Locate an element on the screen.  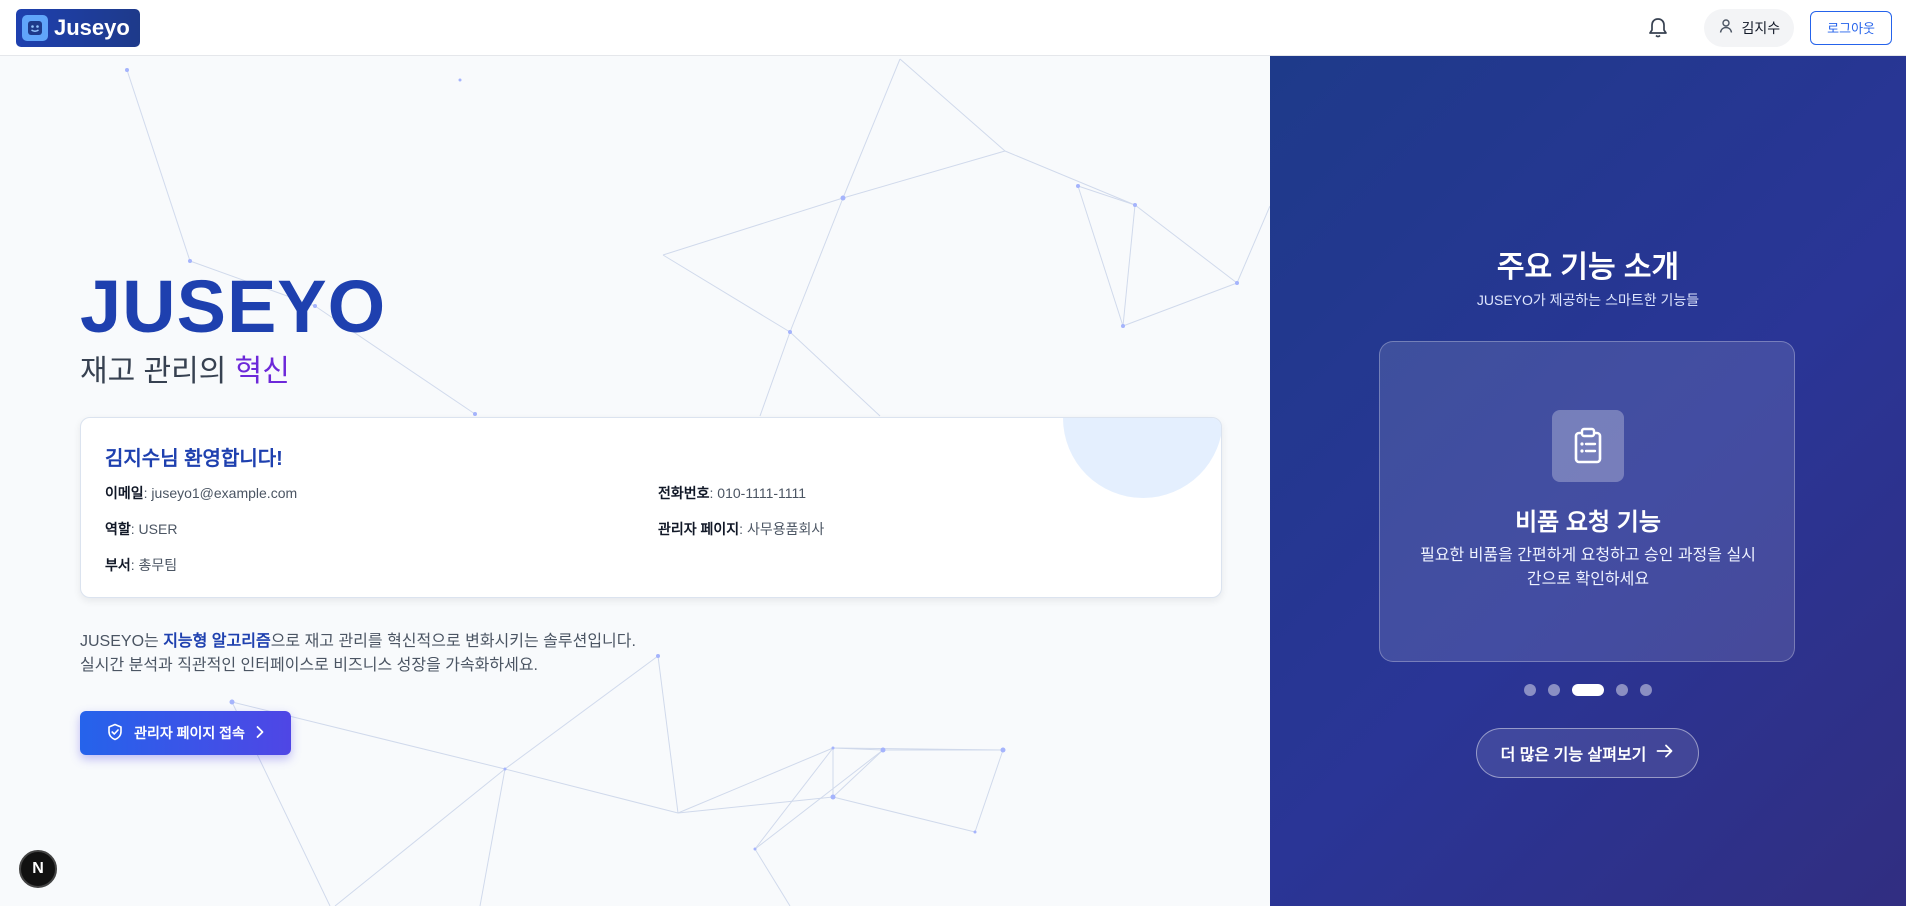
header-actions: 김지수 로그아웃 is located at coordinates (1765, 28).